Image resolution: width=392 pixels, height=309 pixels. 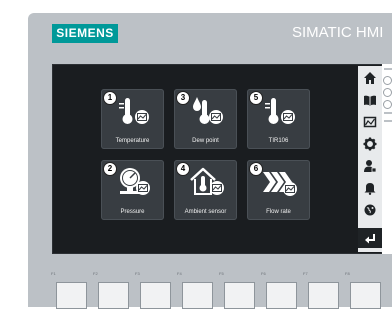 I want to click on tile-number-badge: 5, so click(x=256, y=98).